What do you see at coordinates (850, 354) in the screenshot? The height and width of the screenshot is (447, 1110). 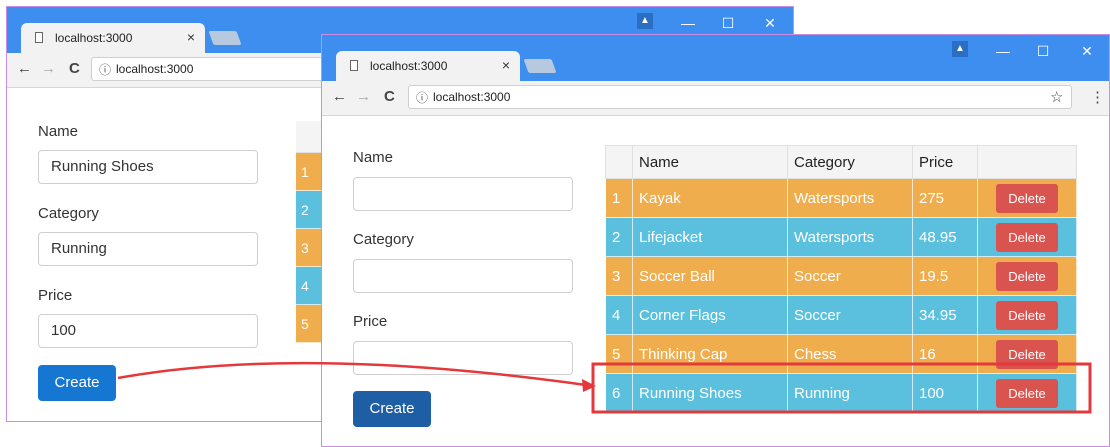 I see `row-category: Chess` at bounding box center [850, 354].